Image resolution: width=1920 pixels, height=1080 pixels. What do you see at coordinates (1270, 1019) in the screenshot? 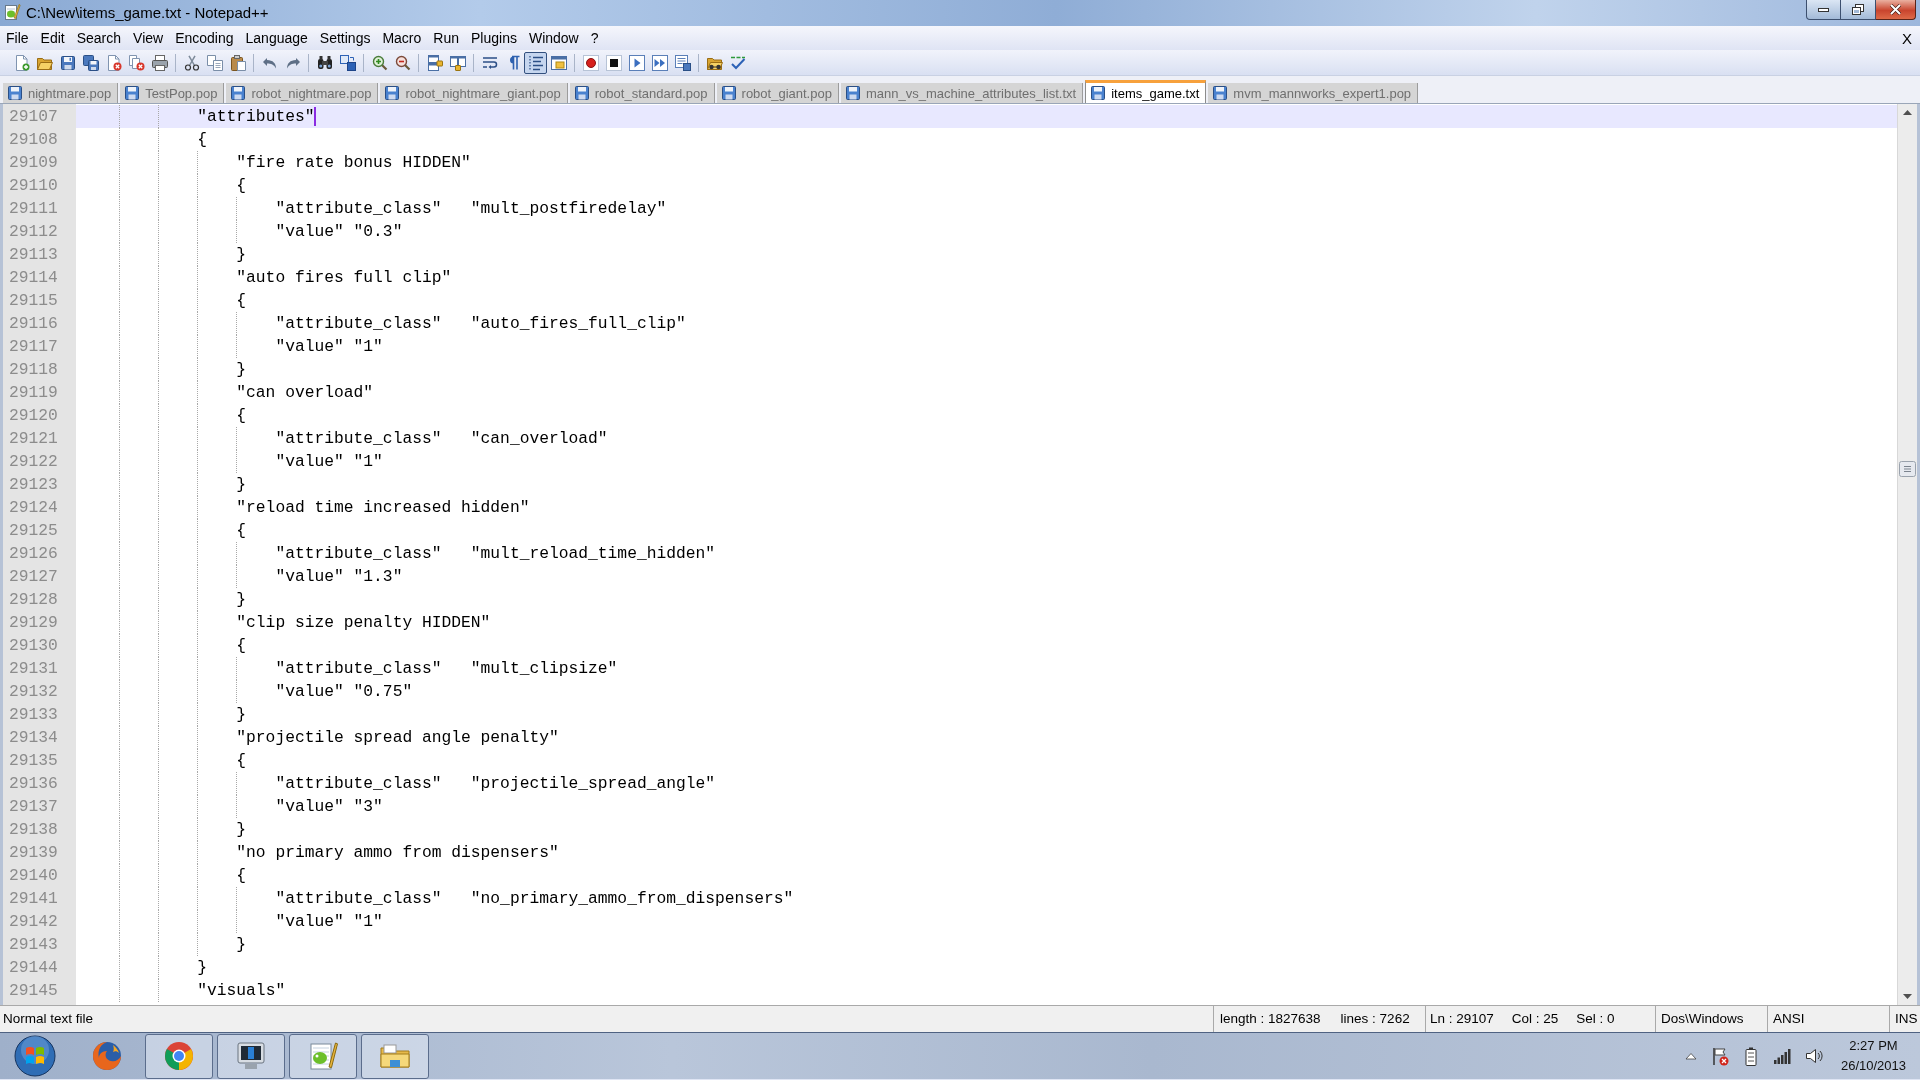
I see `length-label: length : 1827638` at bounding box center [1270, 1019].